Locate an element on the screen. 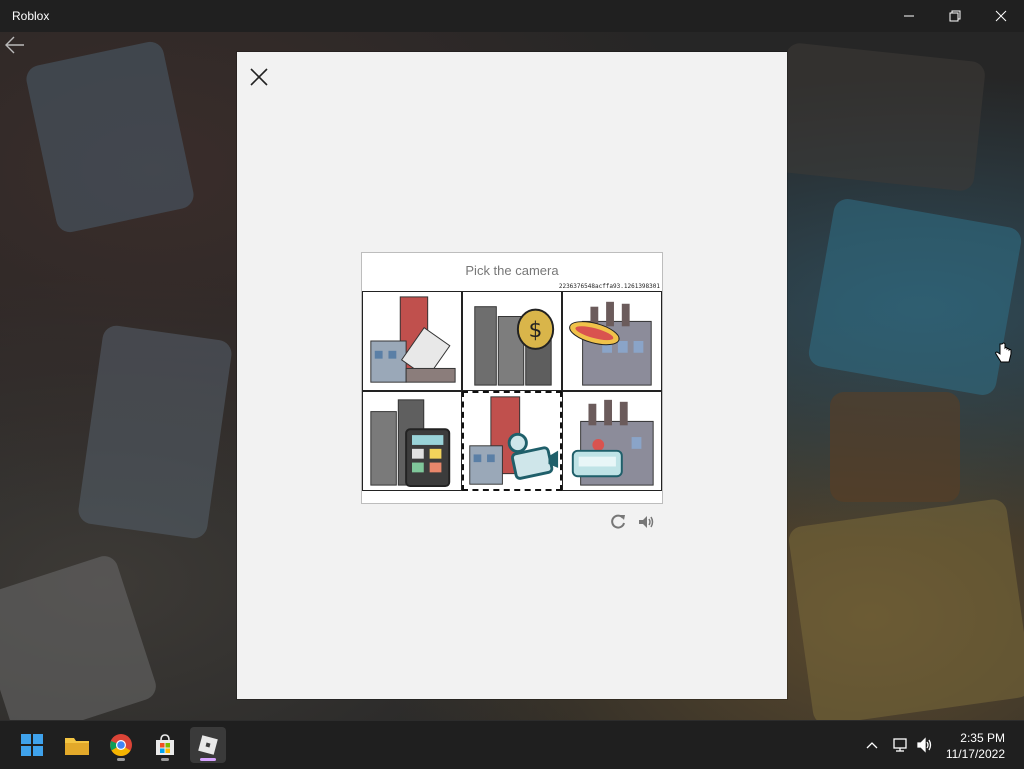  chevron-up-icon is located at coordinates (872, 745).